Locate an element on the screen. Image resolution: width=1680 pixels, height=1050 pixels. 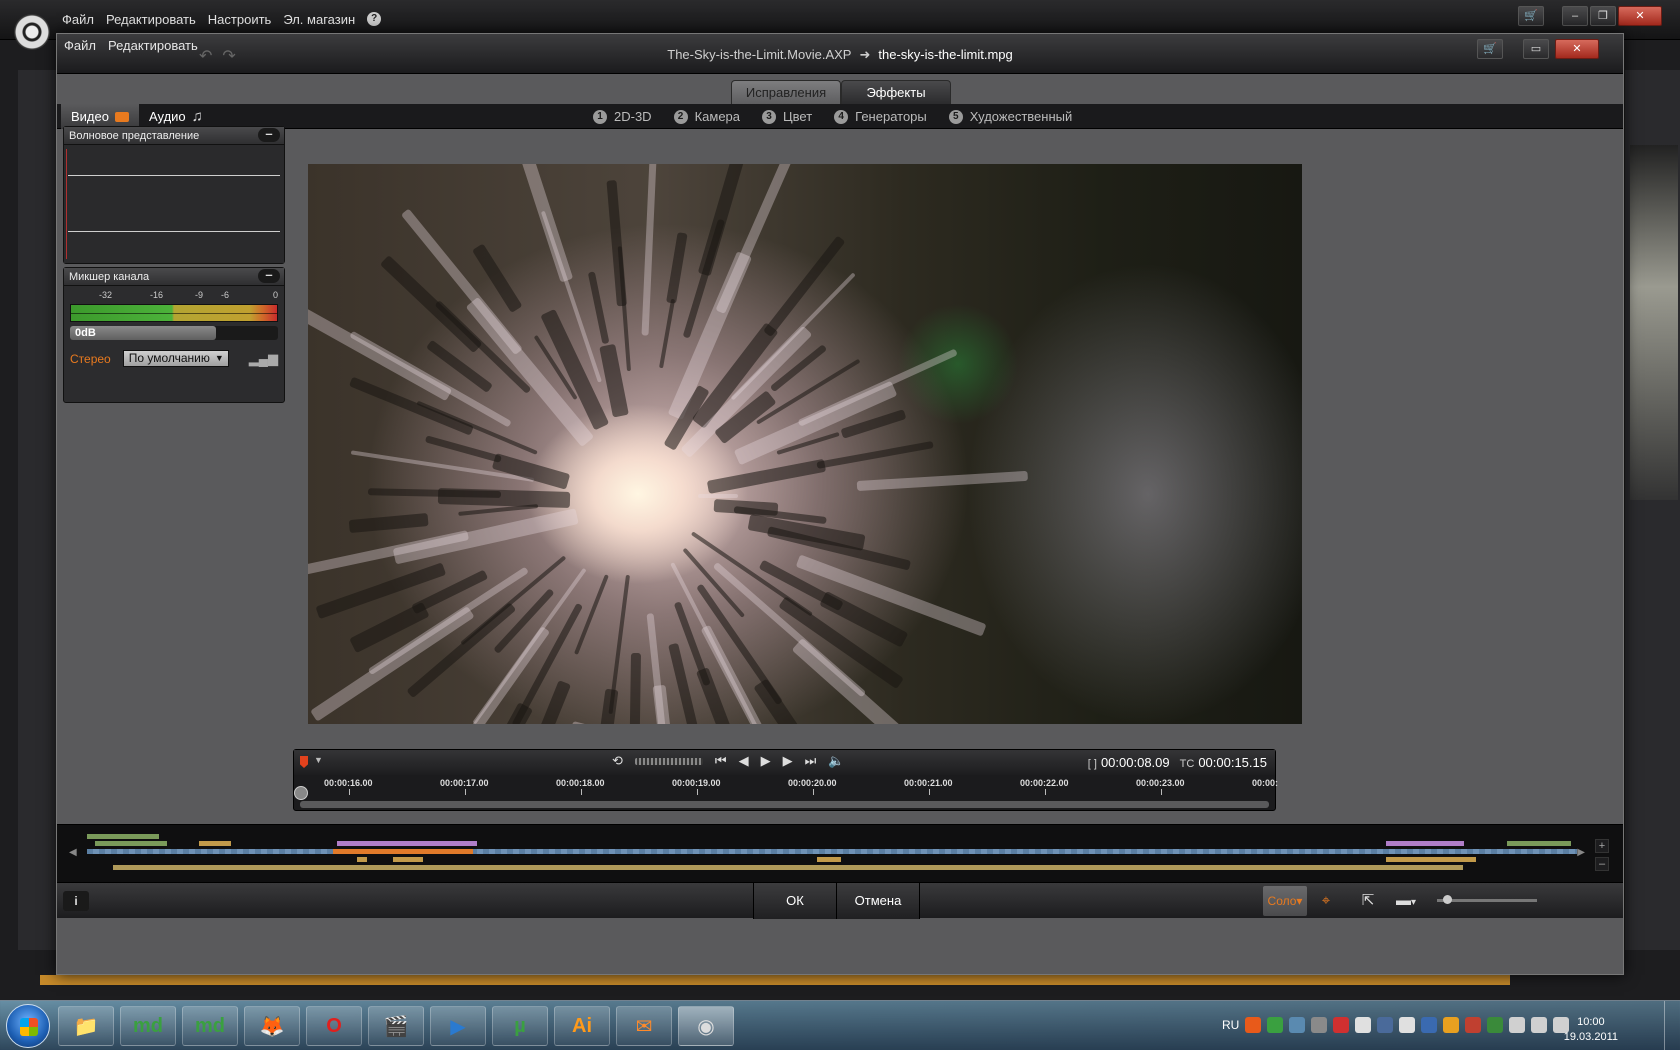
info-icon: i is located at coordinates (76, 901).